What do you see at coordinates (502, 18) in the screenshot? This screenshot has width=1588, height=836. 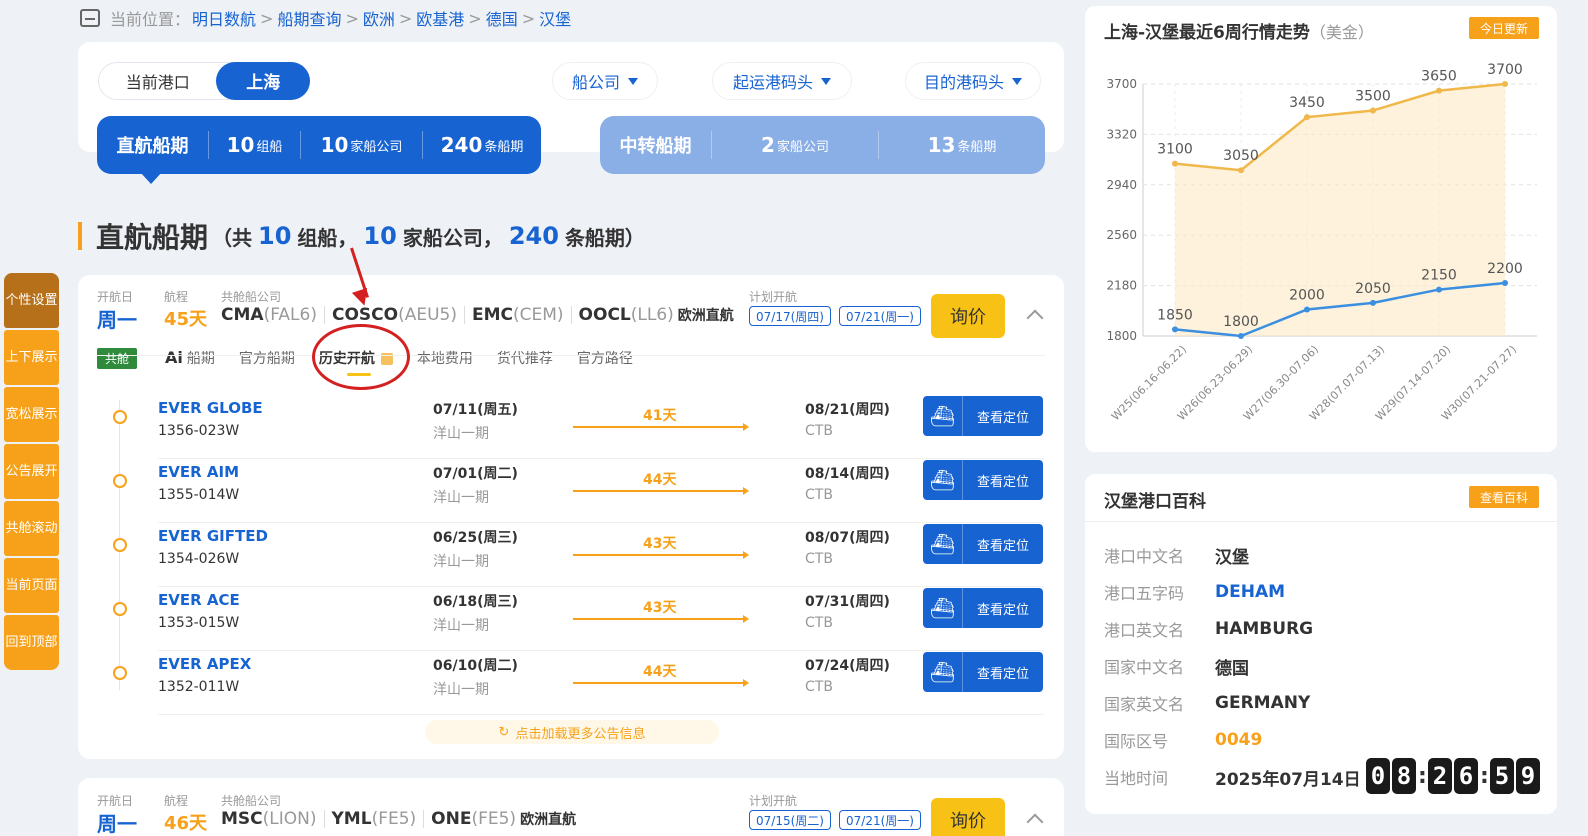 I see `breadcrumb-link: 德国` at bounding box center [502, 18].